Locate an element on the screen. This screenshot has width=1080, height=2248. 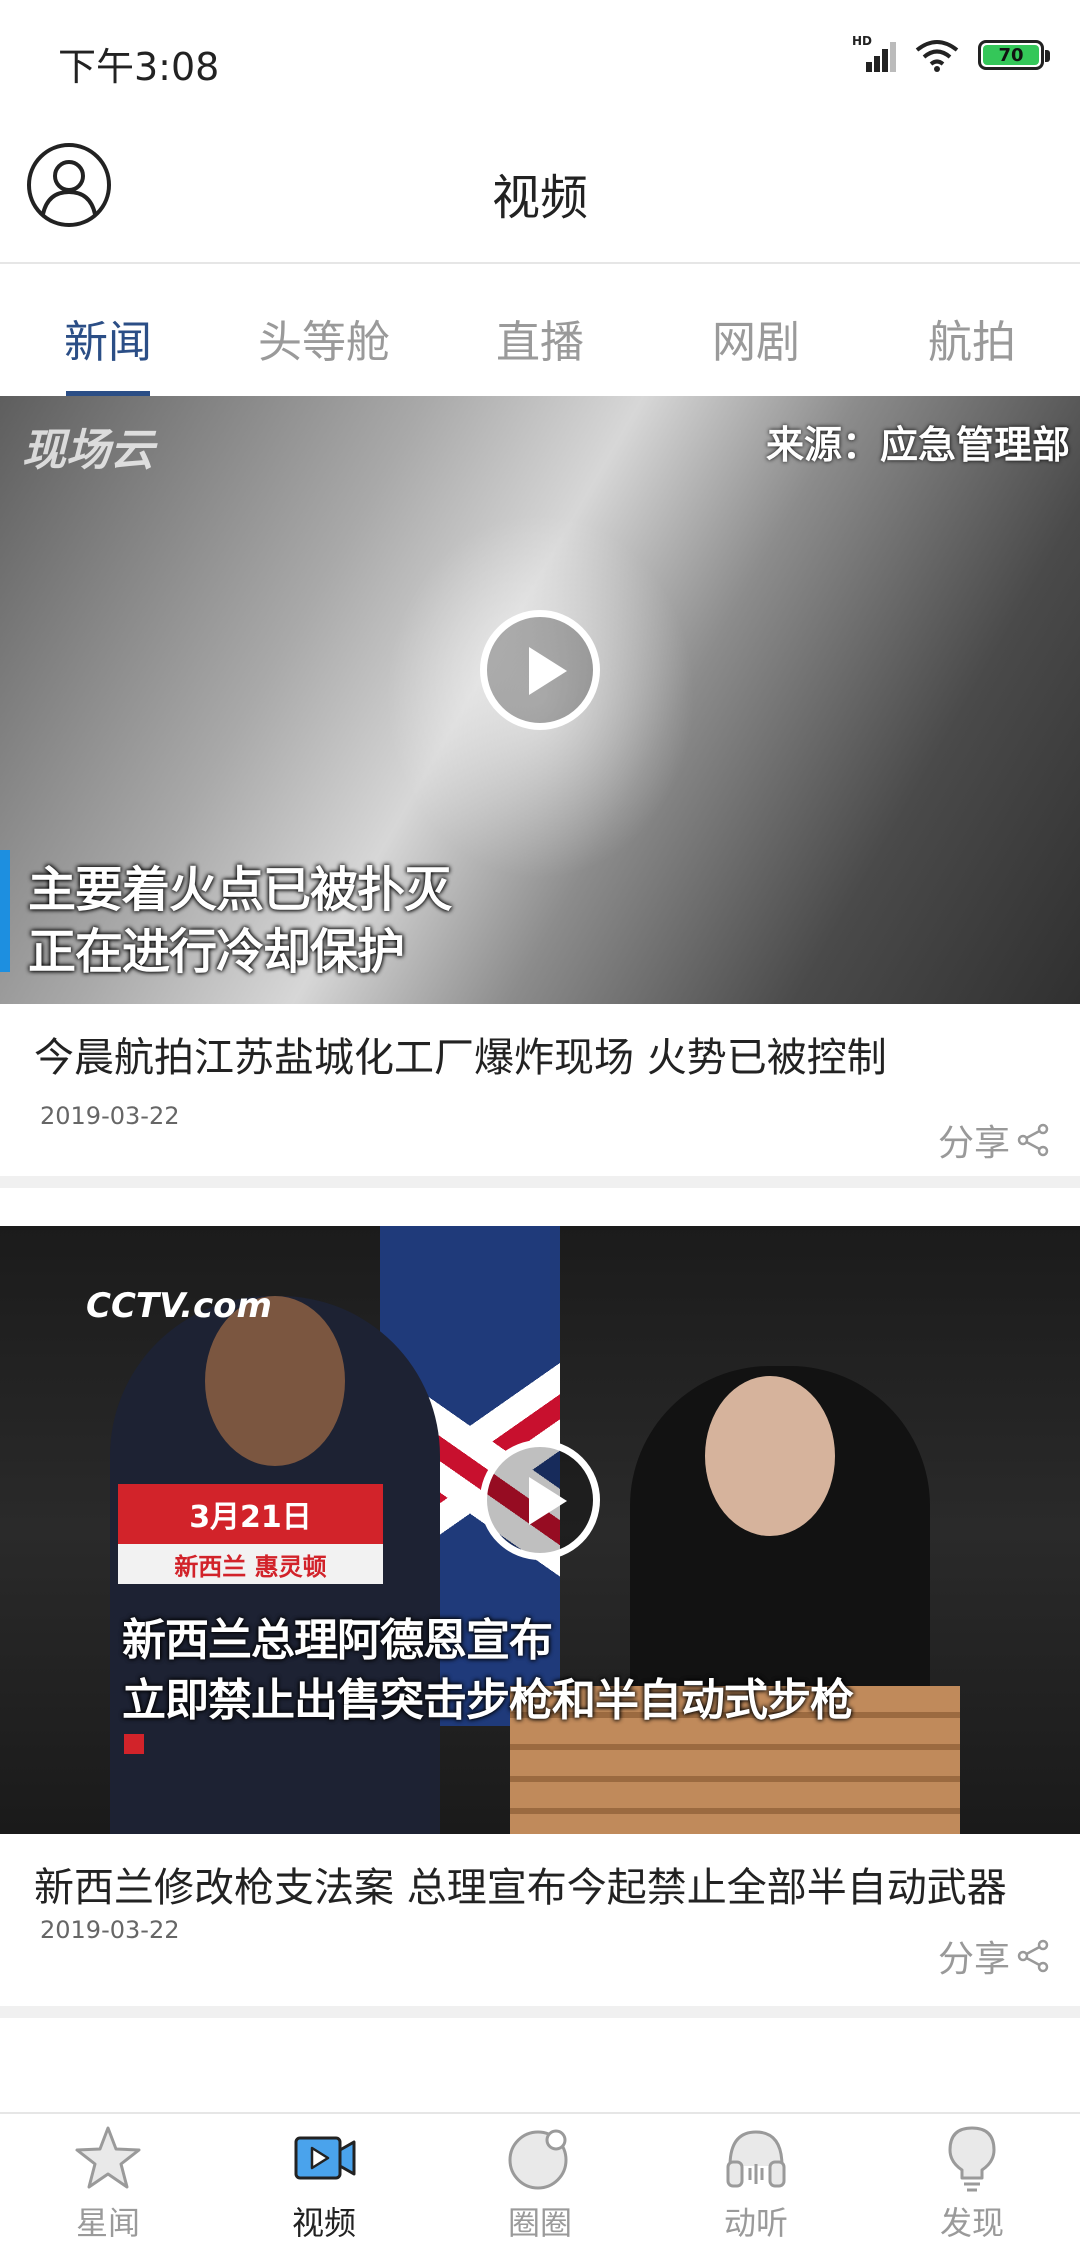
location-label: 新西兰 惠灵顿 is located at coordinates (250, 1564).